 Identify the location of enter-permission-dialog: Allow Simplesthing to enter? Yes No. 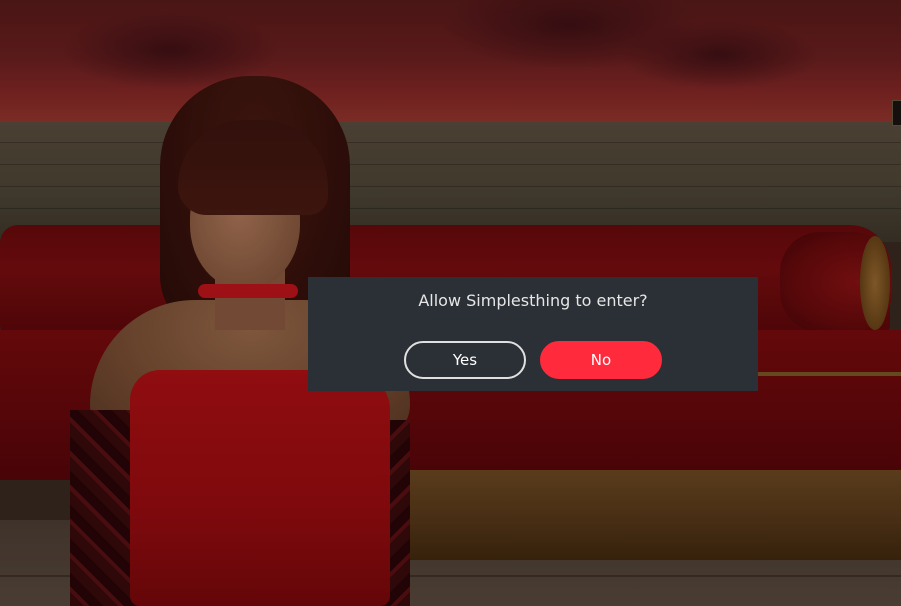
(533, 334).